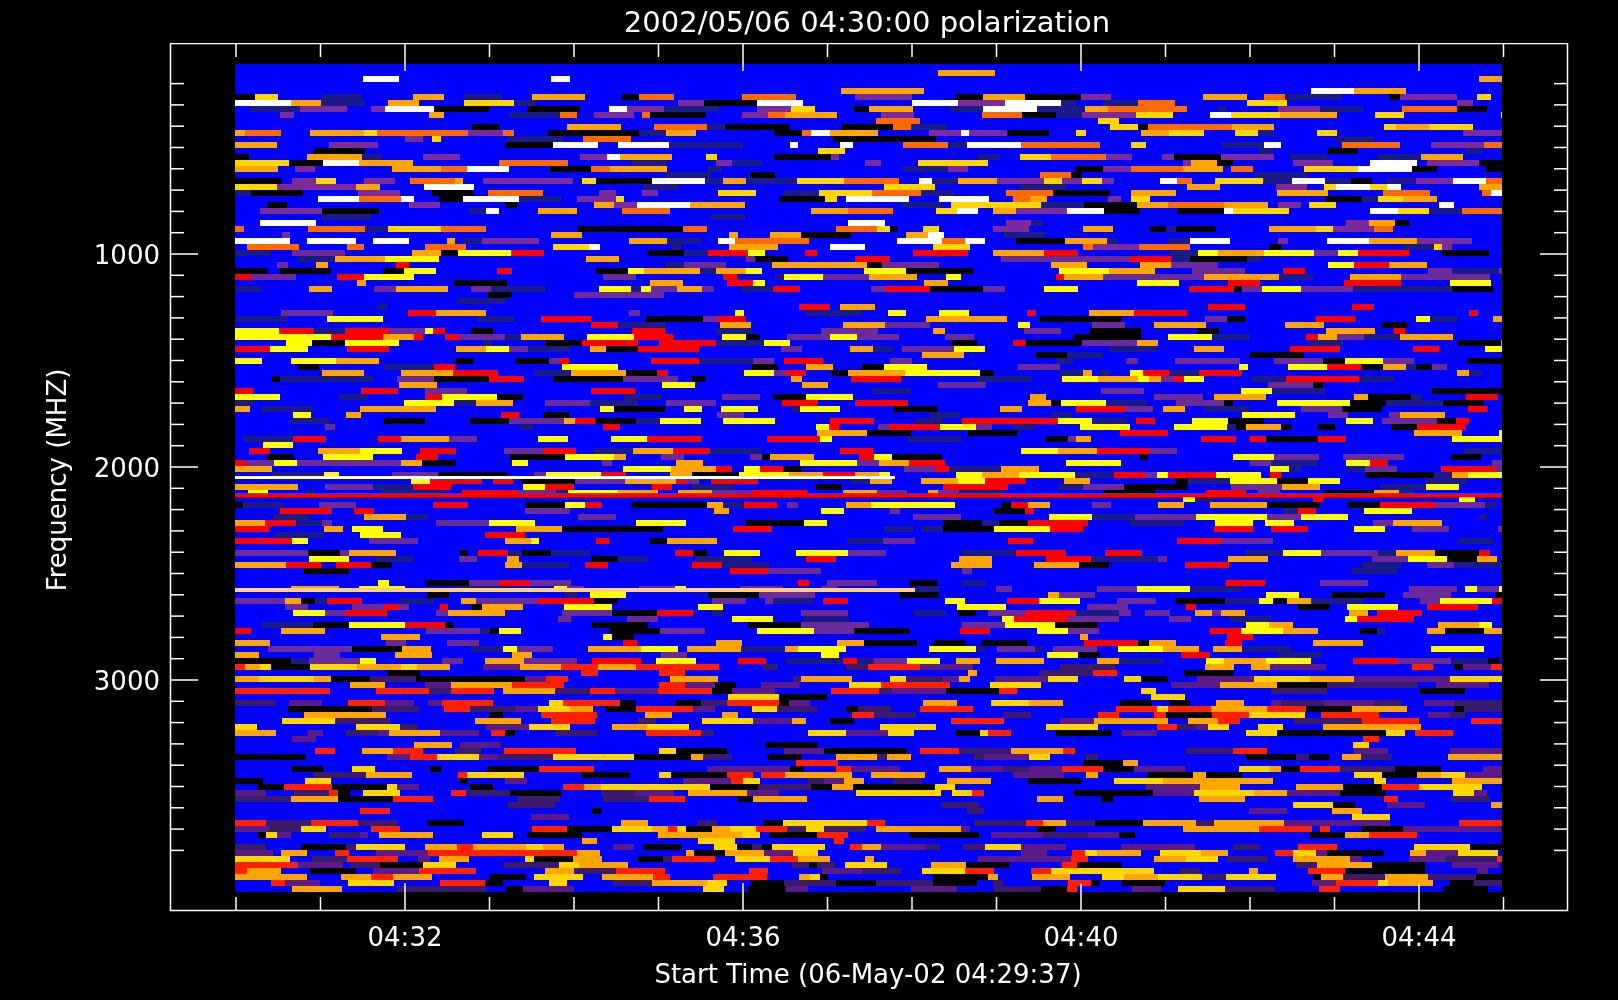 The image size is (1618, 1000). Describe the element at coordinates (1081, 937) in the screenshot. I see `x-tick-label: 04:40` at that location.